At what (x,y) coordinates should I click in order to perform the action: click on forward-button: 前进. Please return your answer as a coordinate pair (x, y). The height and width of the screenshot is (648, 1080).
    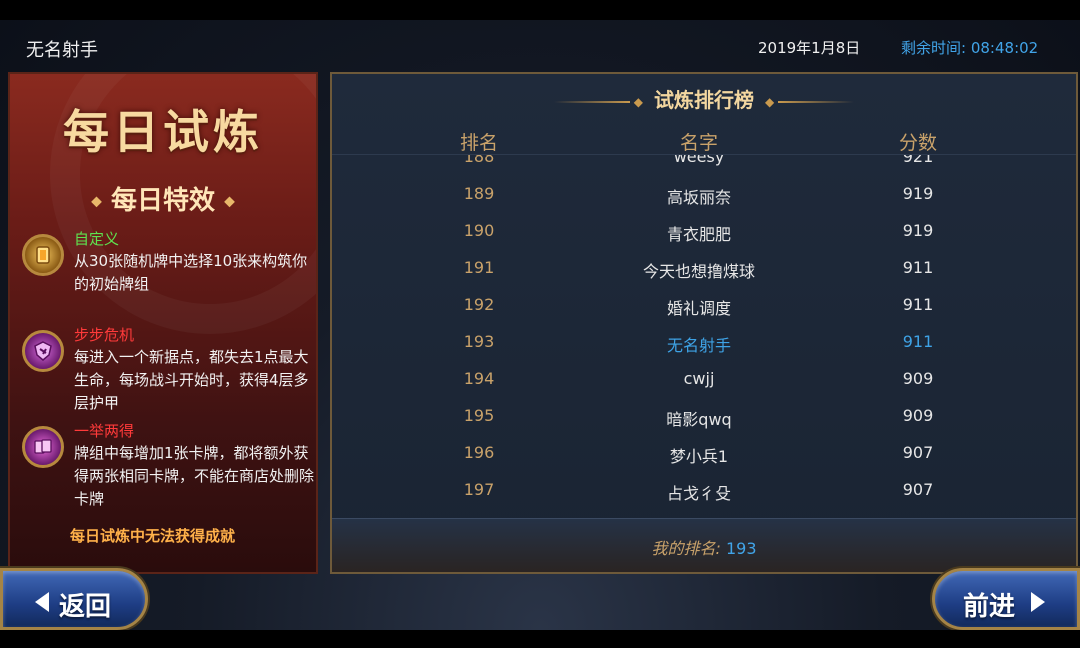
    Looking at the image, I should click on (1006, 599).